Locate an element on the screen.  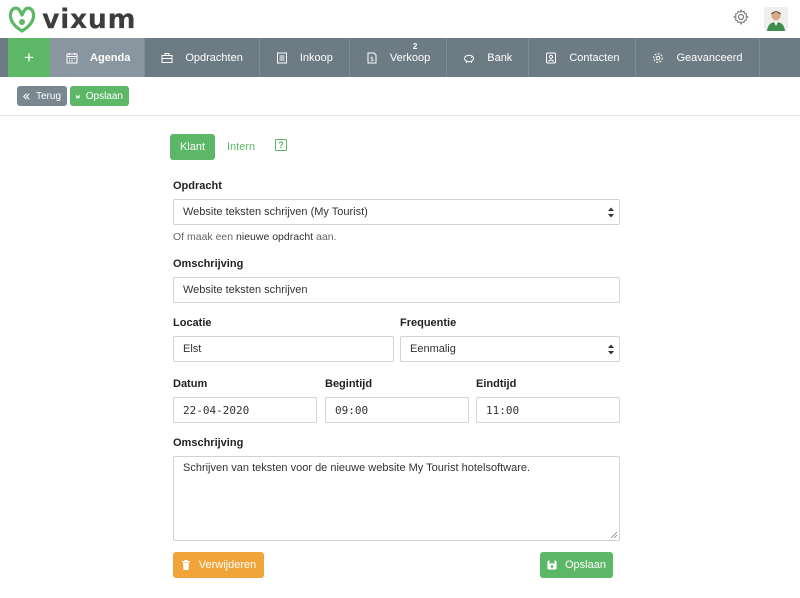
invoice-icon: $ is located at coordinates (372, 57).